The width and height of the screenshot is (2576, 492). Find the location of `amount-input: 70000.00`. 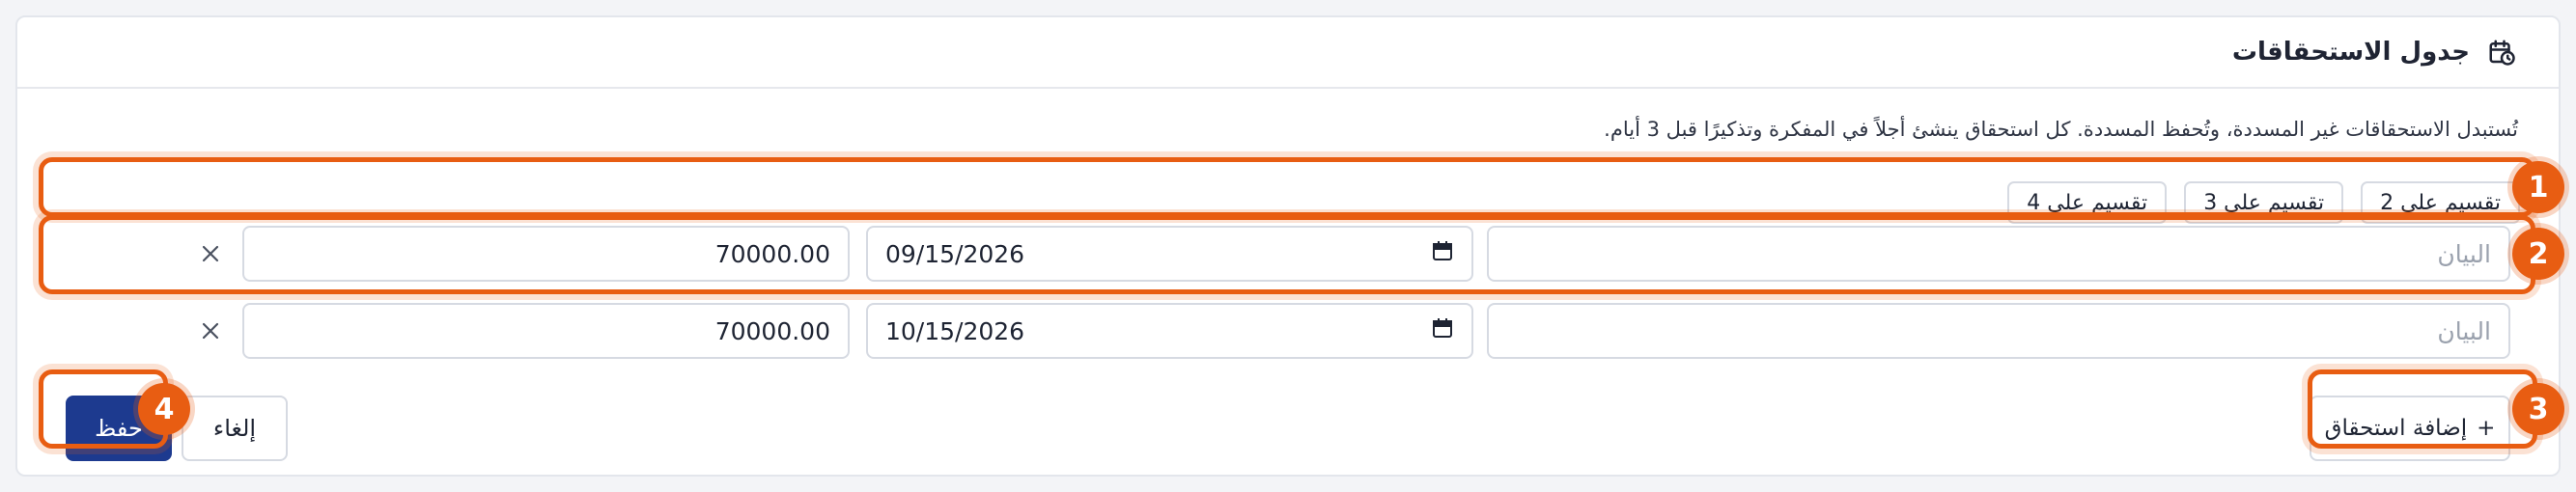

amount-input: 70000.00 is located at coordinates (546, 331).